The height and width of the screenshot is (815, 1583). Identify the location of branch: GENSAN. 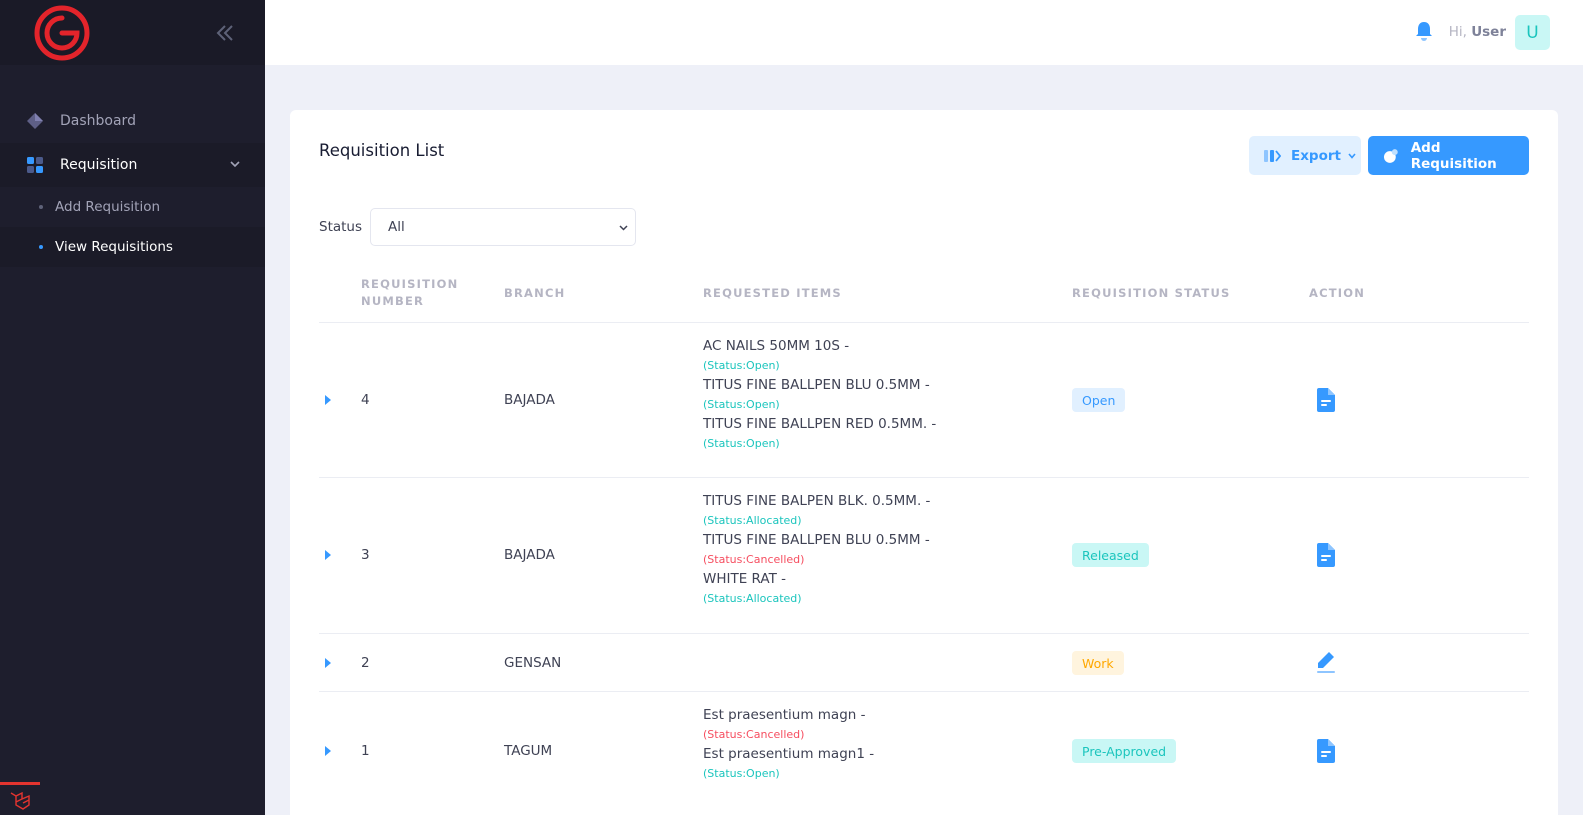
(533, 663).